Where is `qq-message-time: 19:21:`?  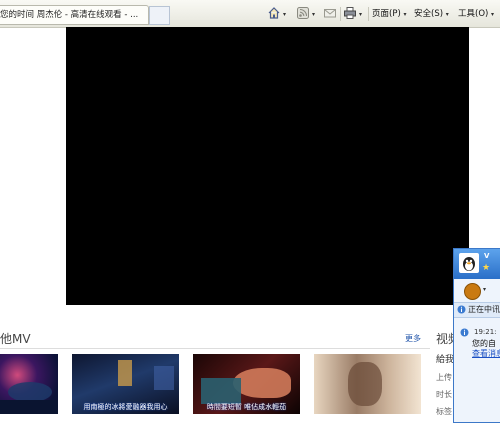 qq-message-time: 19:21: is located at coordinates (485, 332).